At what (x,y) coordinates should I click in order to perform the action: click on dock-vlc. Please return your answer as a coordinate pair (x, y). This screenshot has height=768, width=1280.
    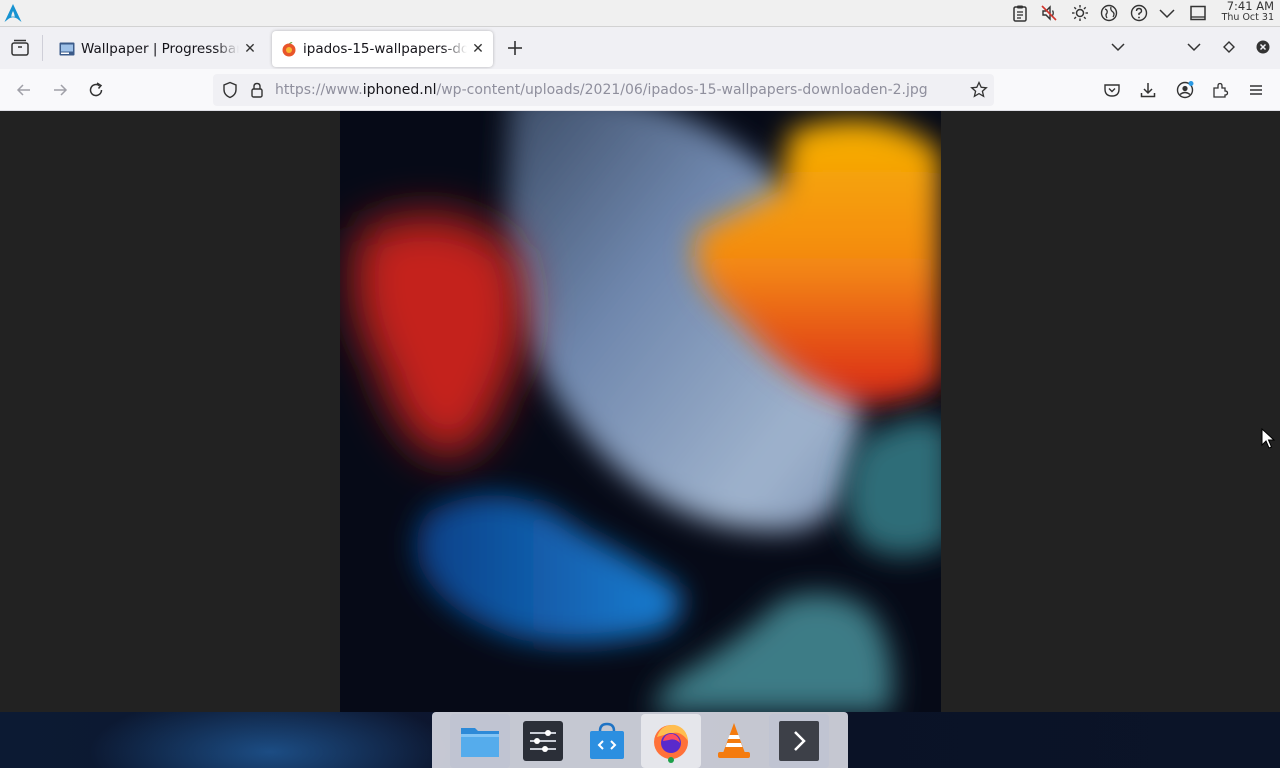
    Looking at the image, I should click on (734, 741).